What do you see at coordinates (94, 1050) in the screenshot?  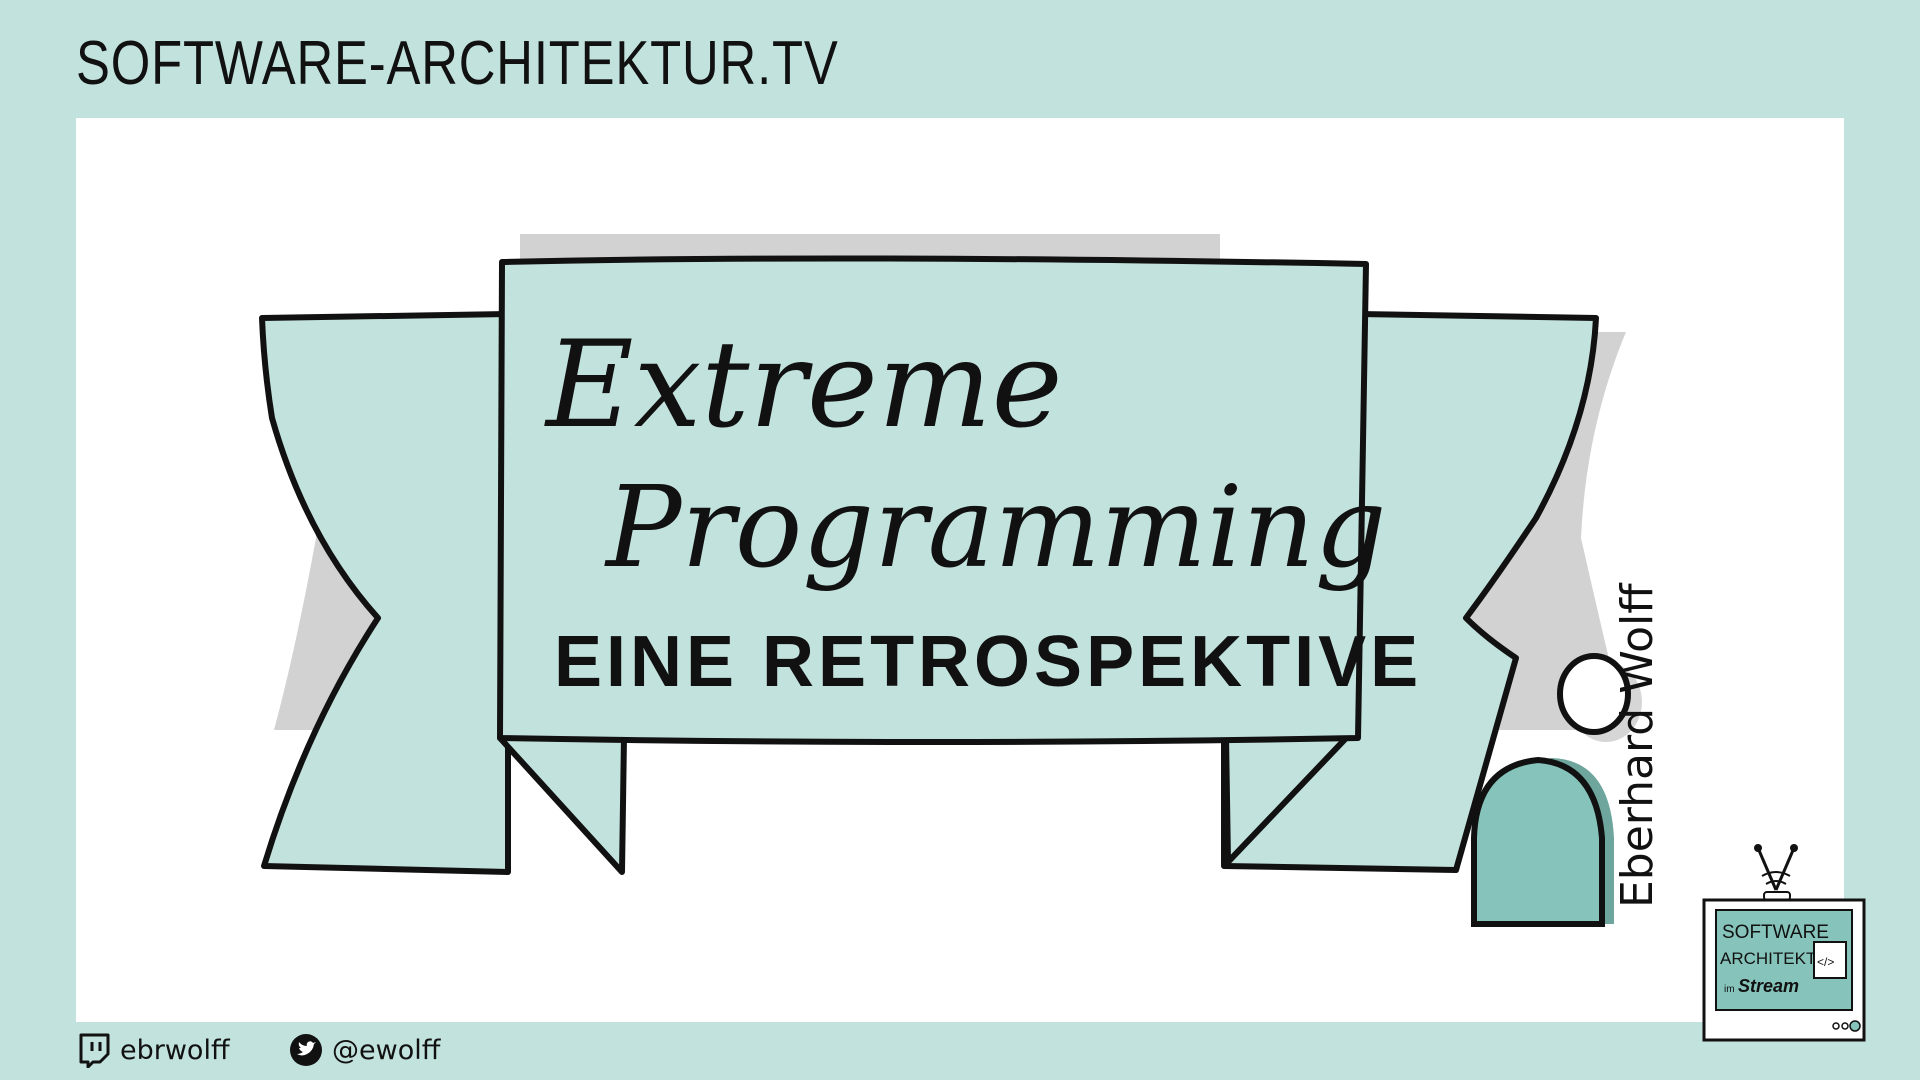 I see `twitch-icon` at bounding box center [94, 1050].